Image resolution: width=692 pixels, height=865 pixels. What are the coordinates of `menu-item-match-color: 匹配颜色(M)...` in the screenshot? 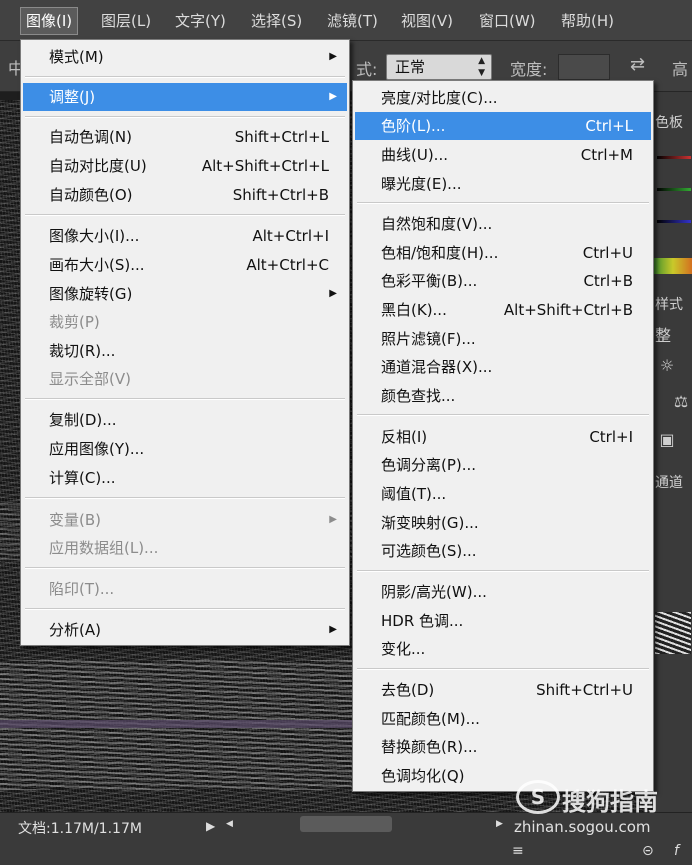 It's located at (503, 719).